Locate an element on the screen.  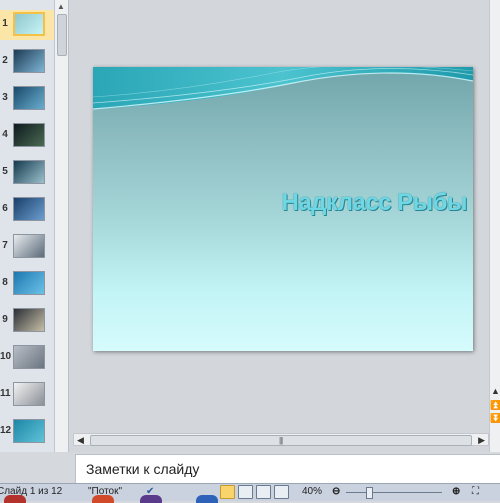
slide-number: 5 is located at coordinates (5, 171).